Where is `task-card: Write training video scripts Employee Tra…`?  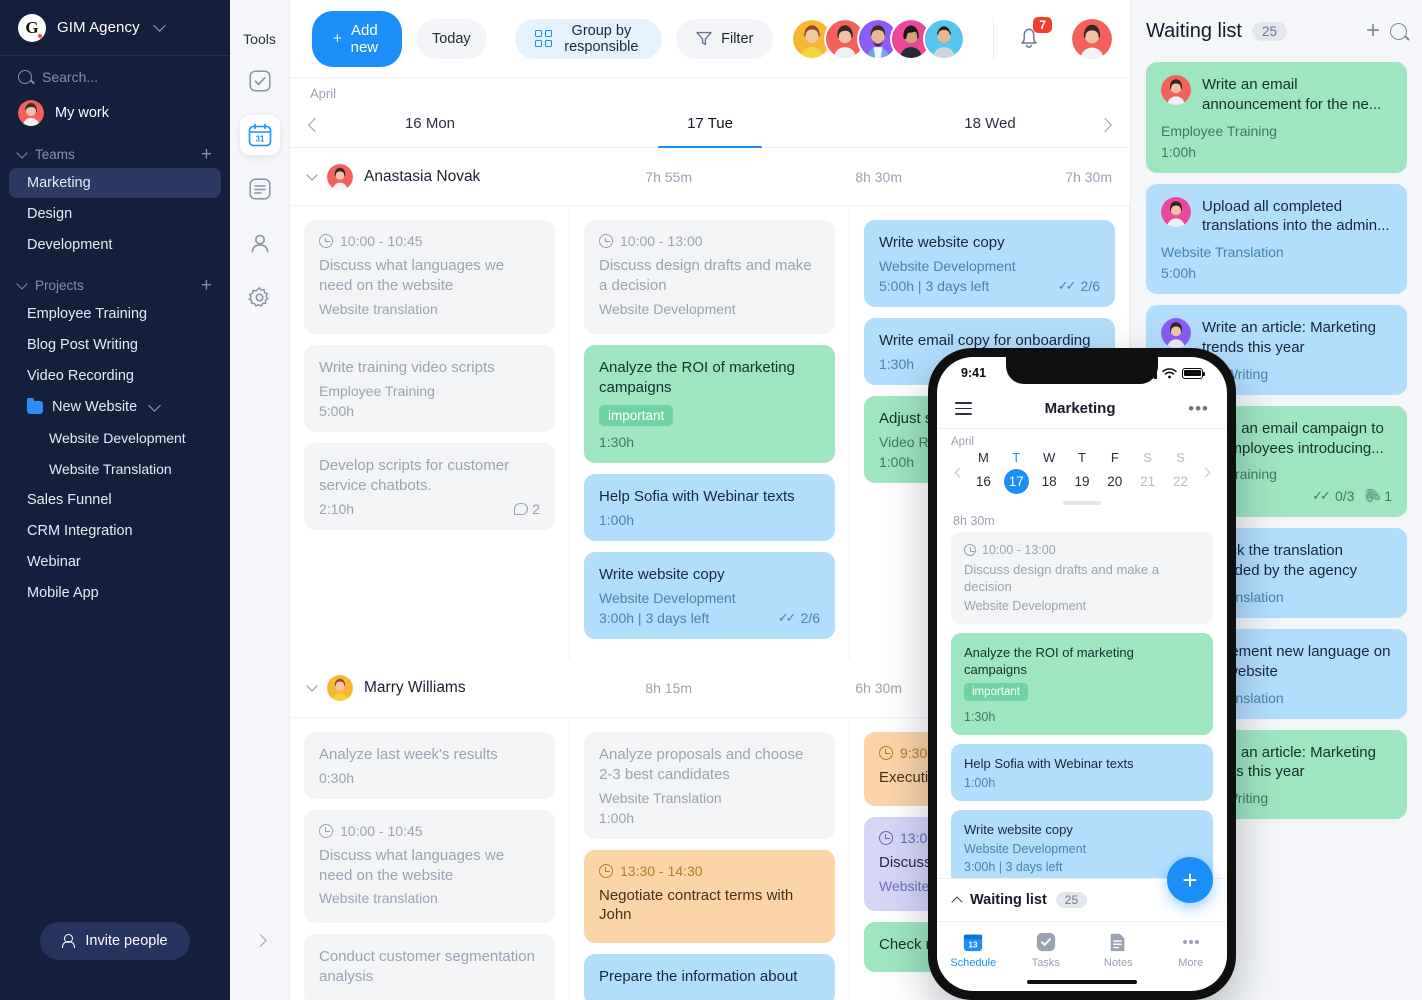
task-card: Write training video scripts Employee Tra… is located at coordinates (429, 388).